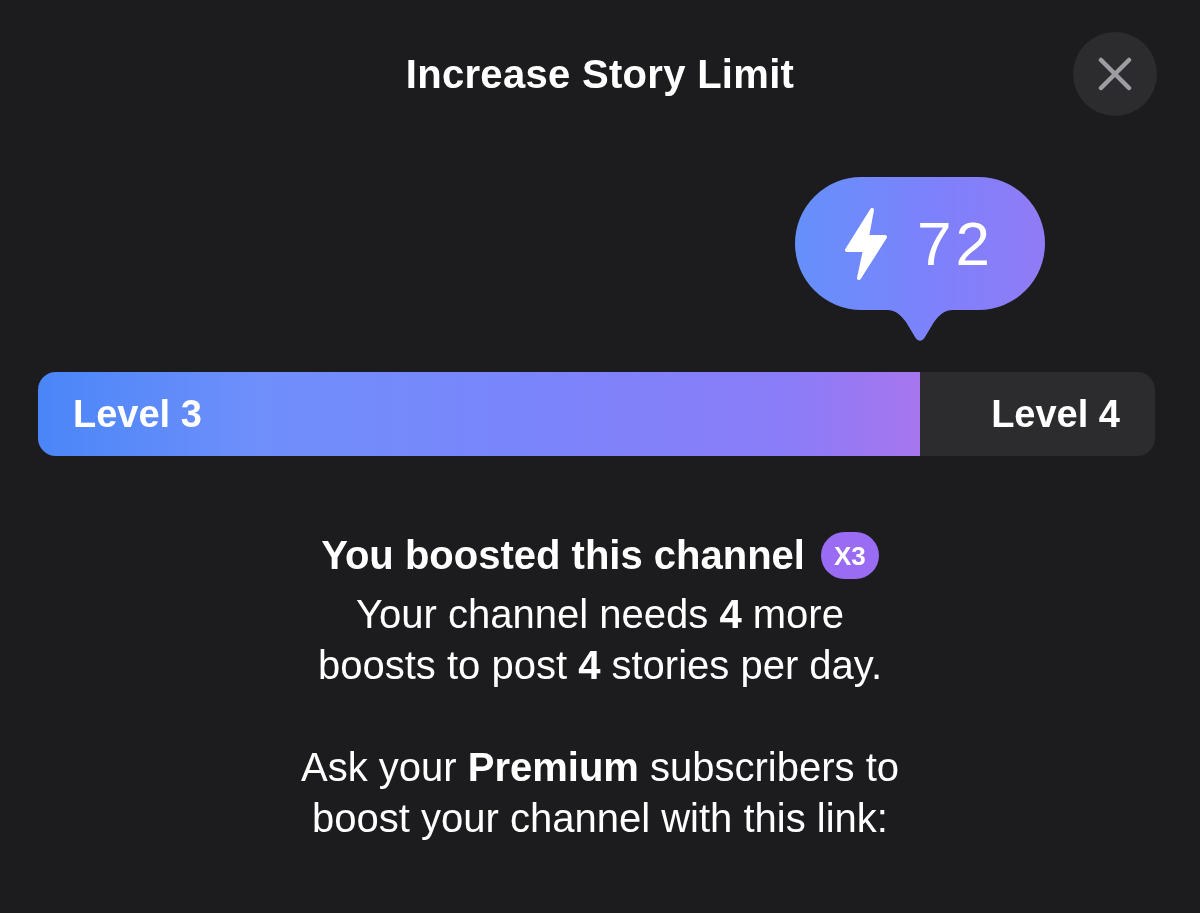 This screenshot has height=913, width=1200. I want to click on boost-multiplier-badge: X3, so click(849, 555).